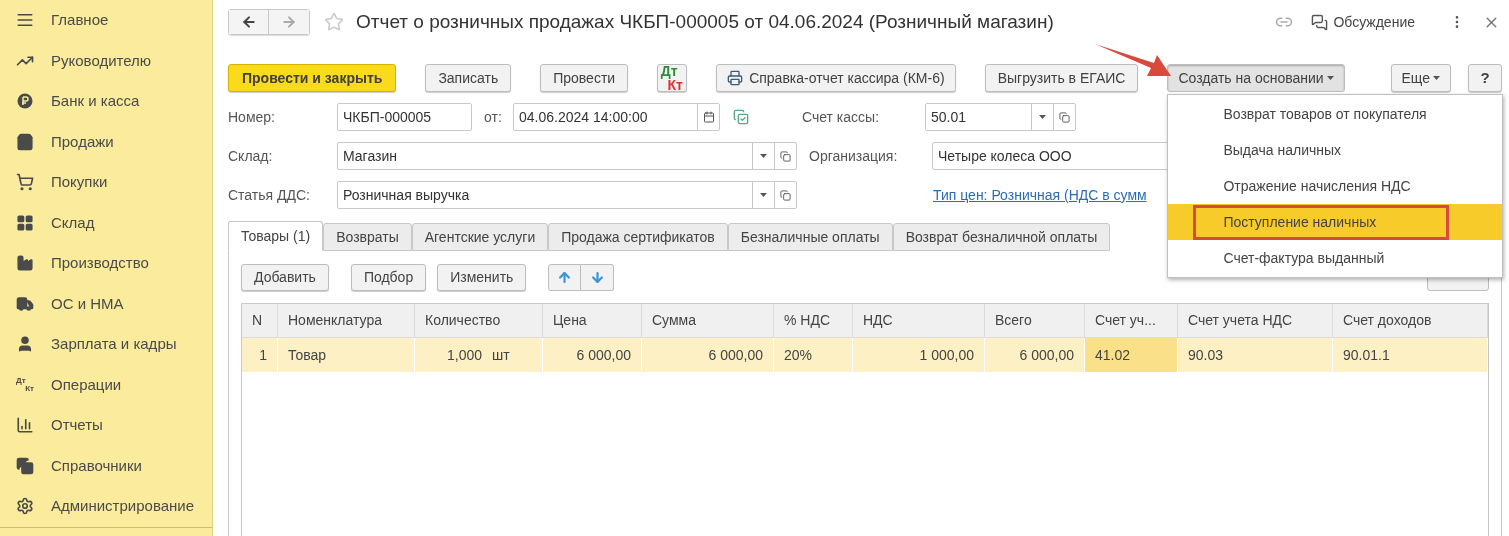  Describe the element at coordinates (1321, 222) in the screenshot. I see `highlight-frame: Поступление наличных` at that location.